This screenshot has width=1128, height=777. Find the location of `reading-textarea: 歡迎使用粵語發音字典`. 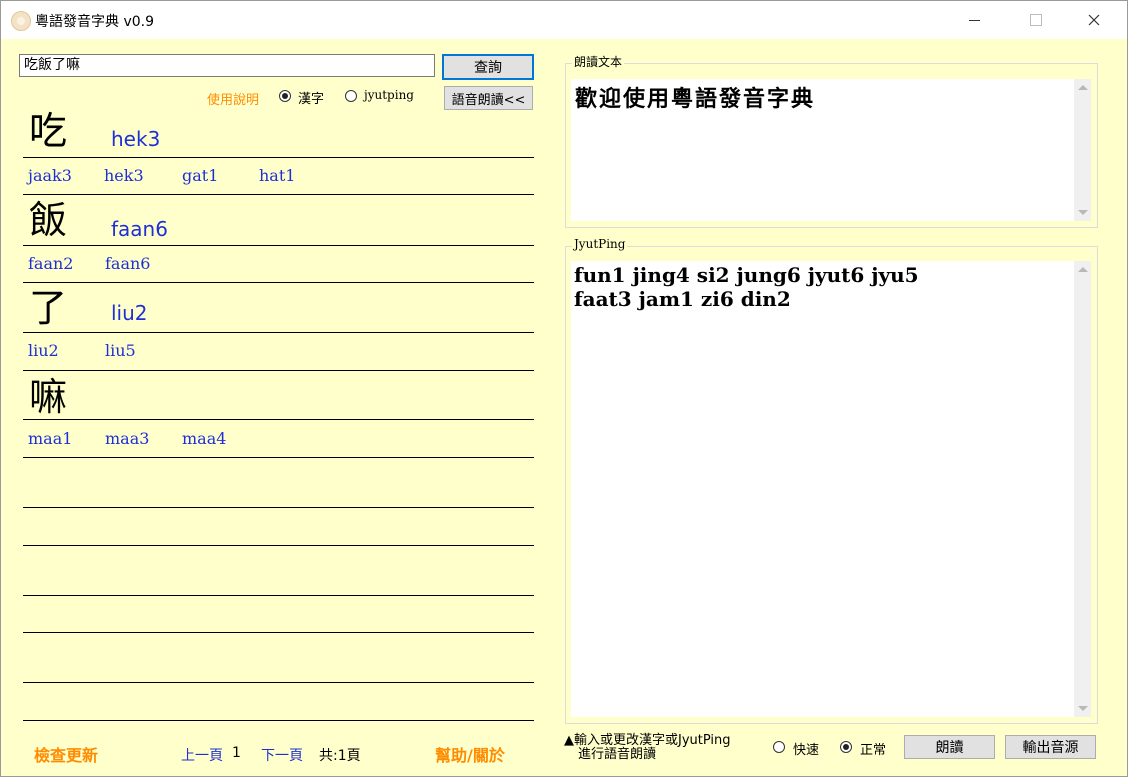

reading-textarea: 歡迎使用粵語發音字典 is located at coordinates (831, 150).